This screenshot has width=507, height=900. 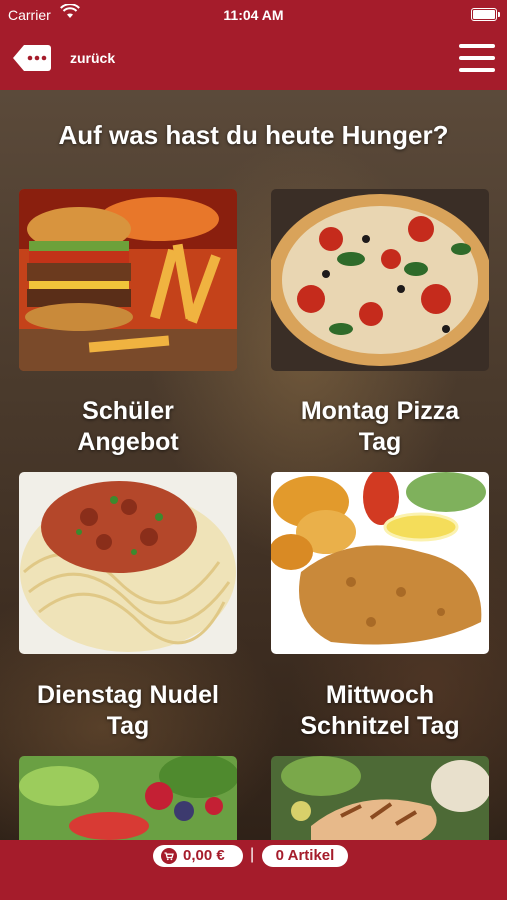 I want to click on back-button, so click(x=32, y=58).